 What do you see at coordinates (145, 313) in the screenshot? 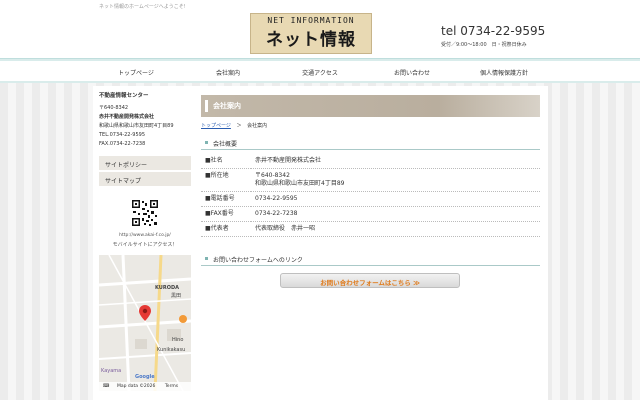
I see `map-pin-icon` at bounding box center [145, 313].